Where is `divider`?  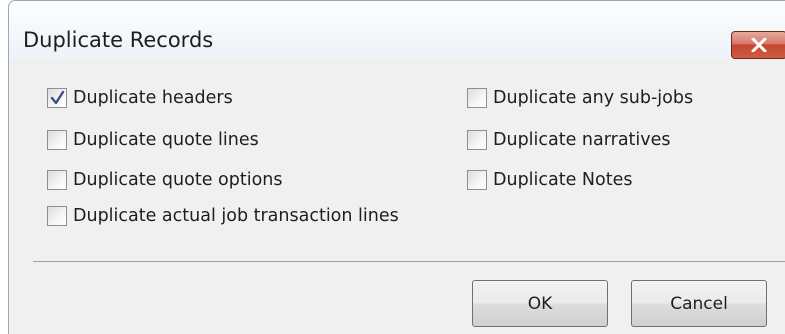
divider is located at coordinates (409, 261).